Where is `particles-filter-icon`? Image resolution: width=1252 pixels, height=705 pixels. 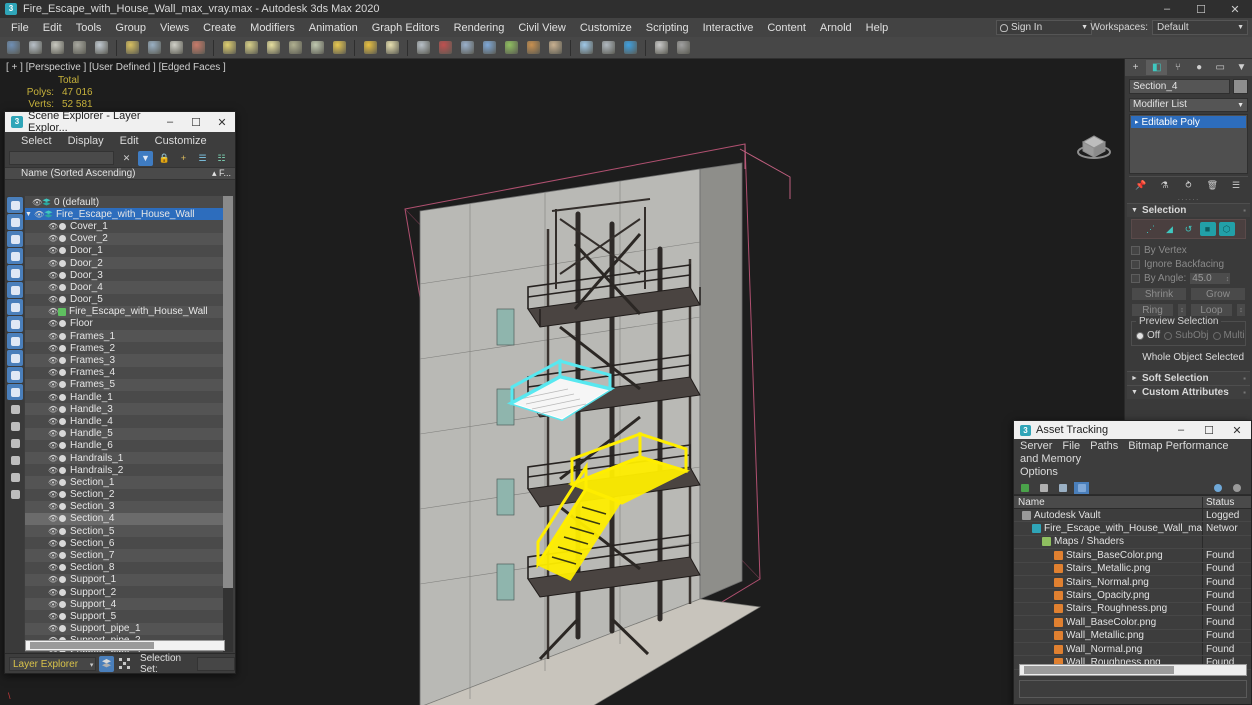
particles-filter-icon is located at coordinates (15, 375).